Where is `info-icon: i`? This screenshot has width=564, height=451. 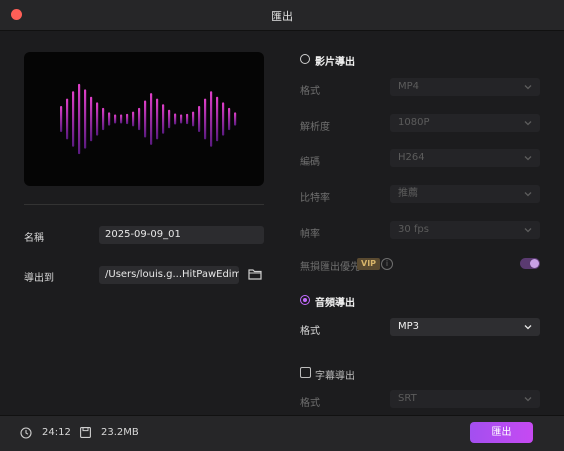
info-icon: i is located at coordinates (387, 264).